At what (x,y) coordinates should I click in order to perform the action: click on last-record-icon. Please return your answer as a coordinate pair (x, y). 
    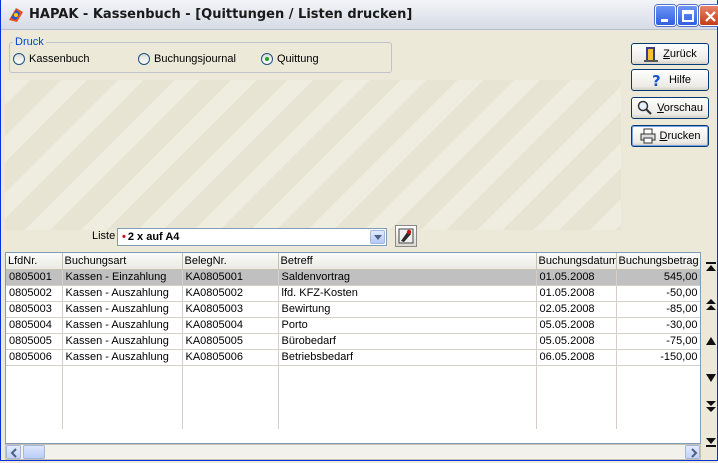
    Looking at the image, I should click on (710, 442).